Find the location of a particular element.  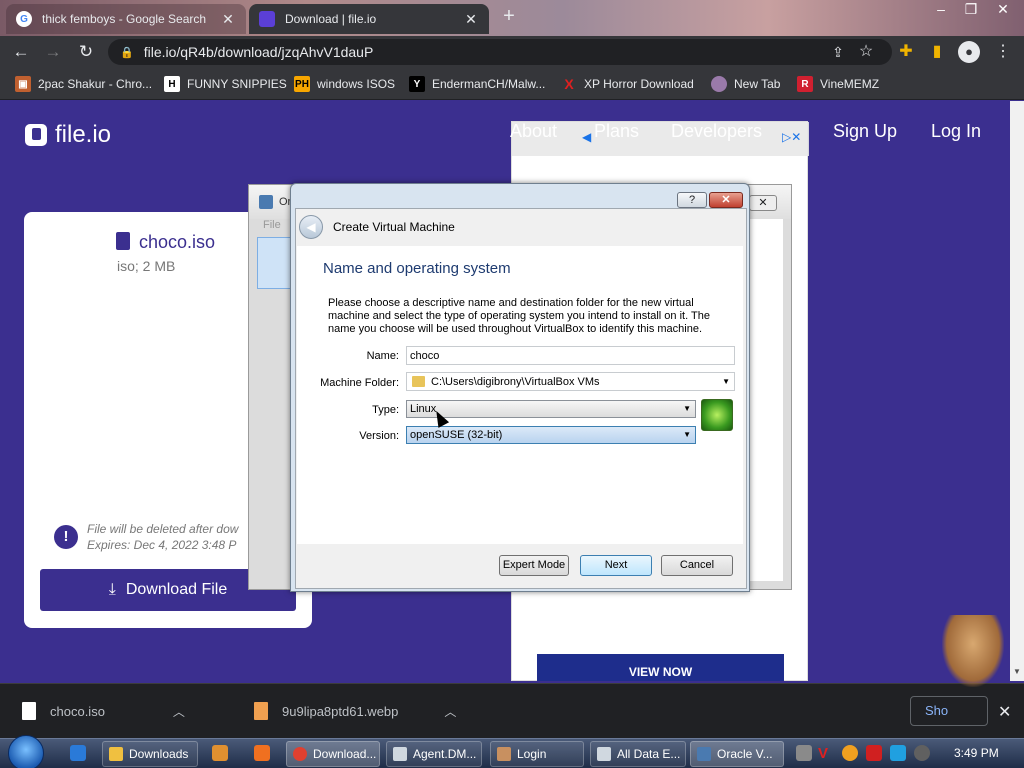

bookmark-funny-snippies: H FUNNY SNIPPIES is located at coordinates (225, 84).